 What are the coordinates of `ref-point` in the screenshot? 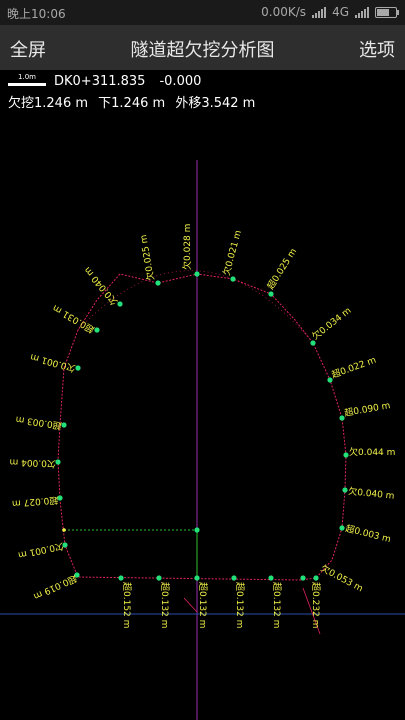 It's located at (64, 530).